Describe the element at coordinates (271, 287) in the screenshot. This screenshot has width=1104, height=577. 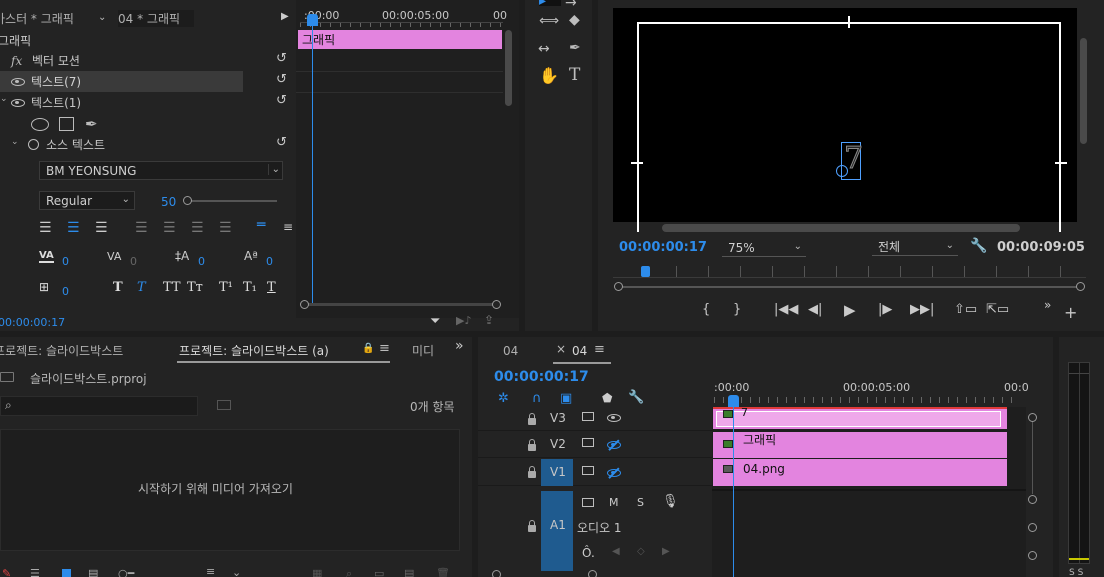
I see `underline-icon: T` at that location.